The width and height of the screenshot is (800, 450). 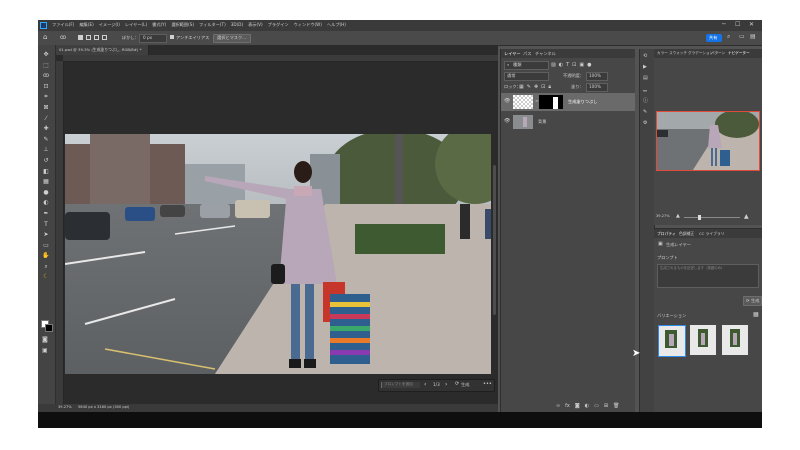 I want to click on blur-tool-icon: ●, so click(x=46, y=193).